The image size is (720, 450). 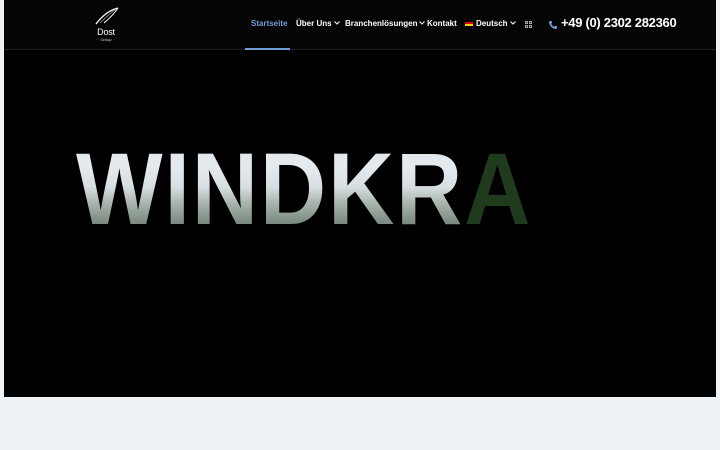 I want to click on hero-title-accent: A, so click(x=498, y=189).